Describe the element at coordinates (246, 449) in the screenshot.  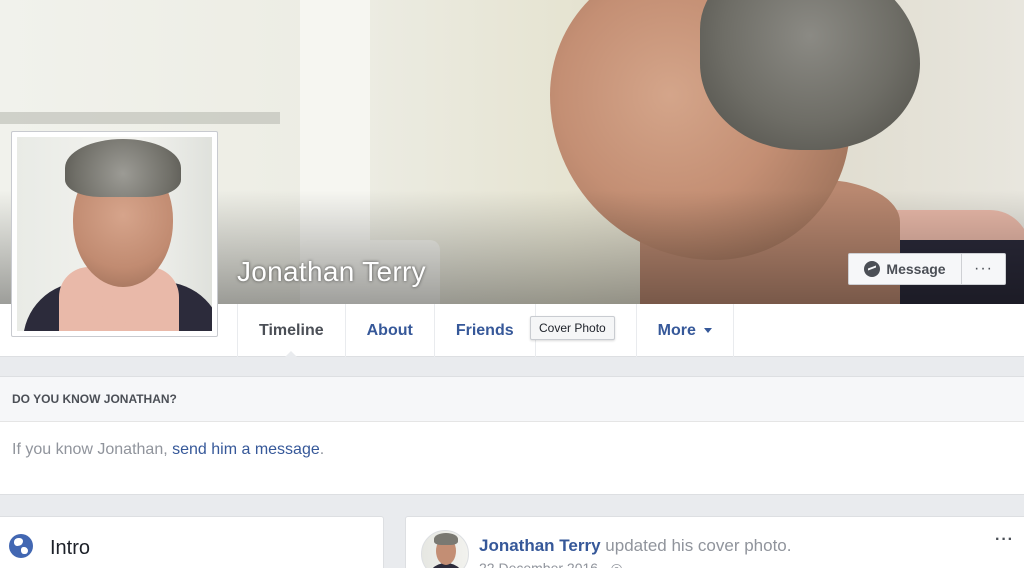
I see `send-message-link: send him a message` at that location.